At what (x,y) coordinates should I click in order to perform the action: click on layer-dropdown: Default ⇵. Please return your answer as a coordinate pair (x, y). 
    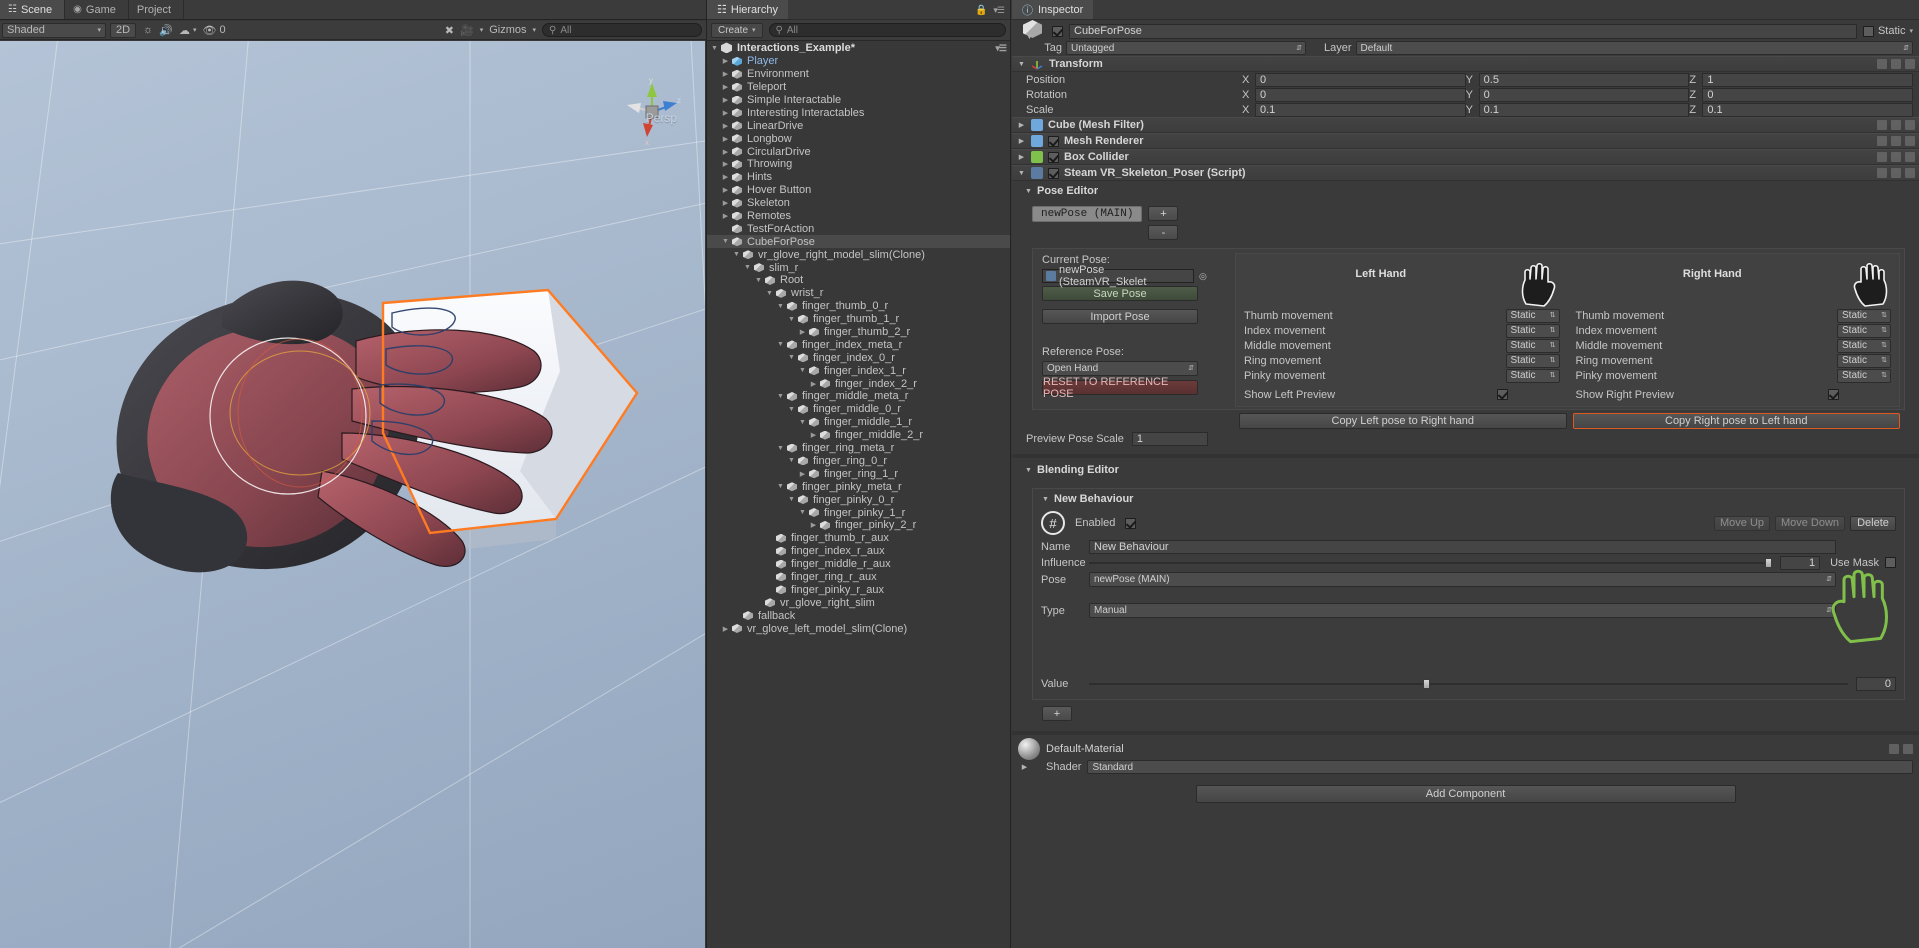
    Looking at the image, I should click on (1634, 48).